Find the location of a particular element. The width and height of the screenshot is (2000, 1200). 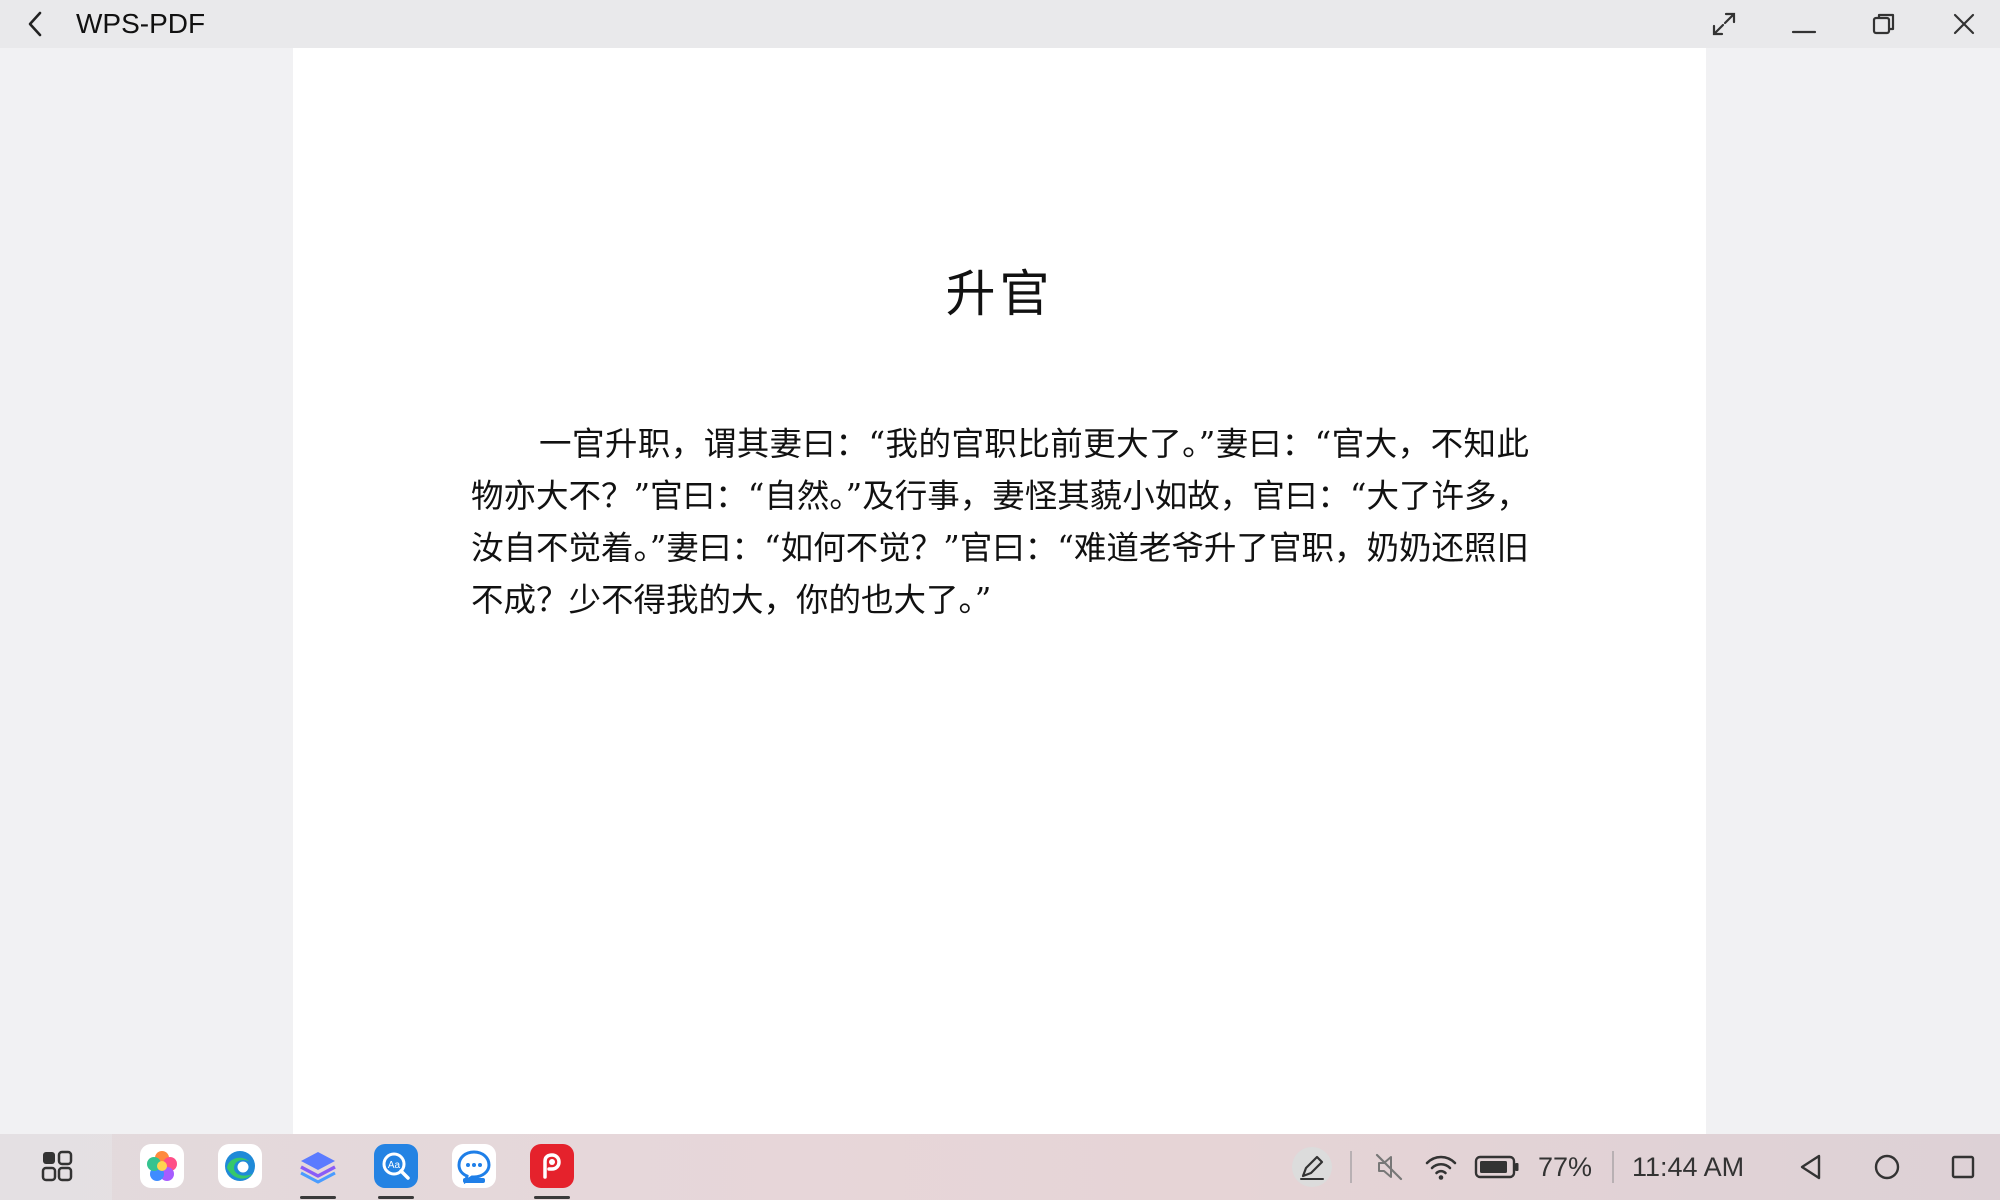

taskbar: Aa 77% 11:44 AM is located at coordinates (1000, 1167).